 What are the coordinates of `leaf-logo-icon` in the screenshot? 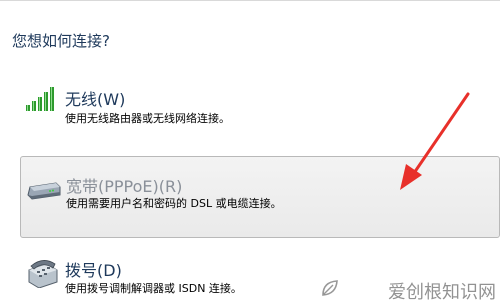 It's located at (330, 290).